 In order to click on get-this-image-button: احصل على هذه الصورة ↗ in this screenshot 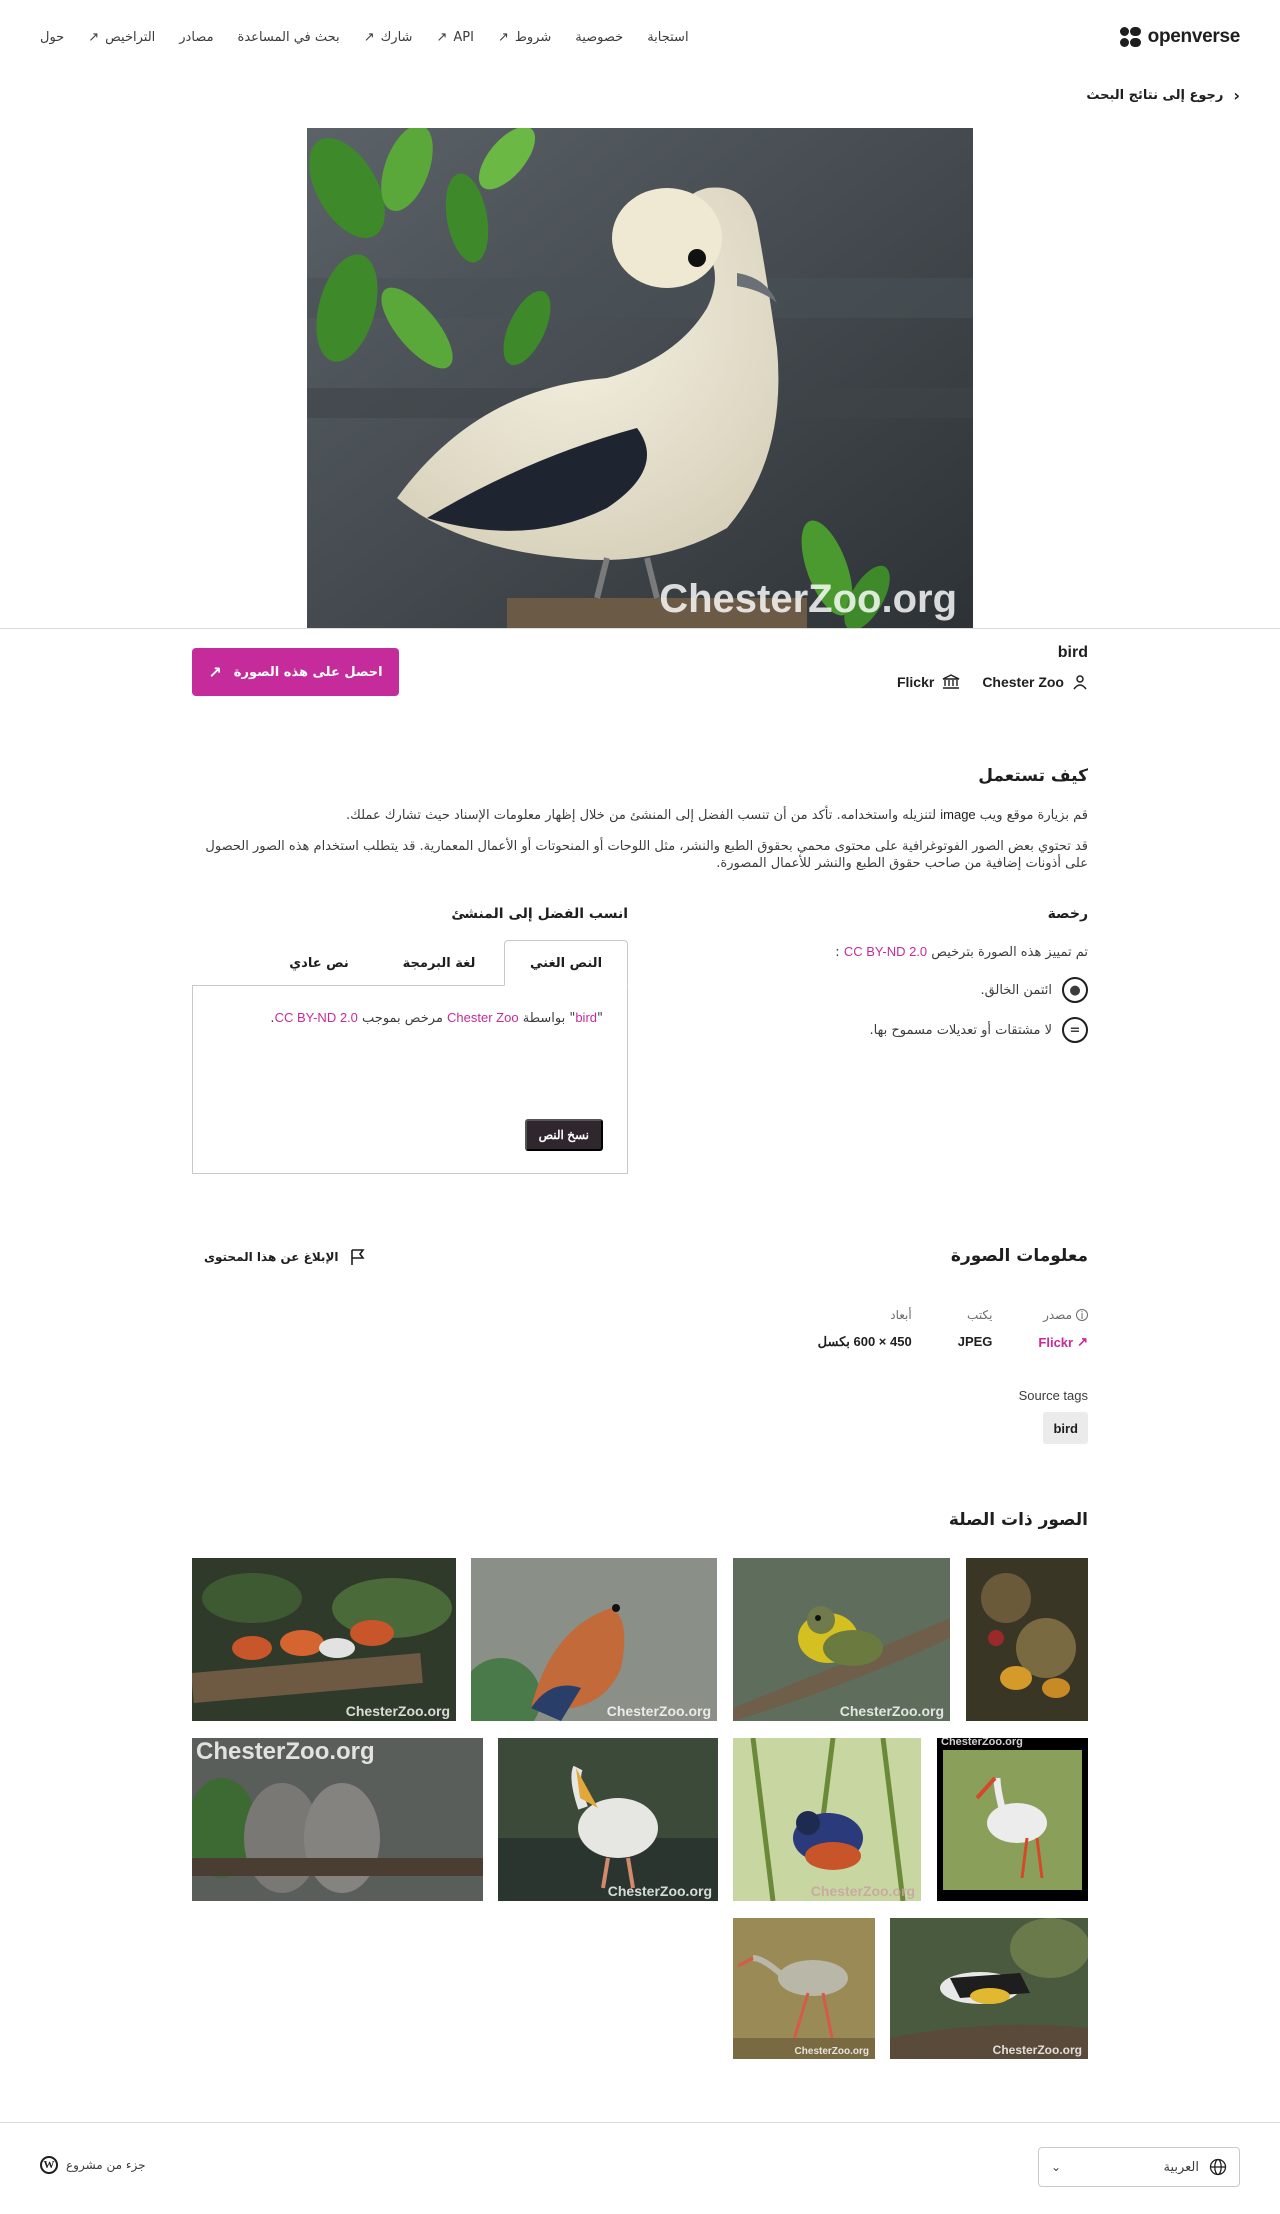, I will do `click(295, 672)`.